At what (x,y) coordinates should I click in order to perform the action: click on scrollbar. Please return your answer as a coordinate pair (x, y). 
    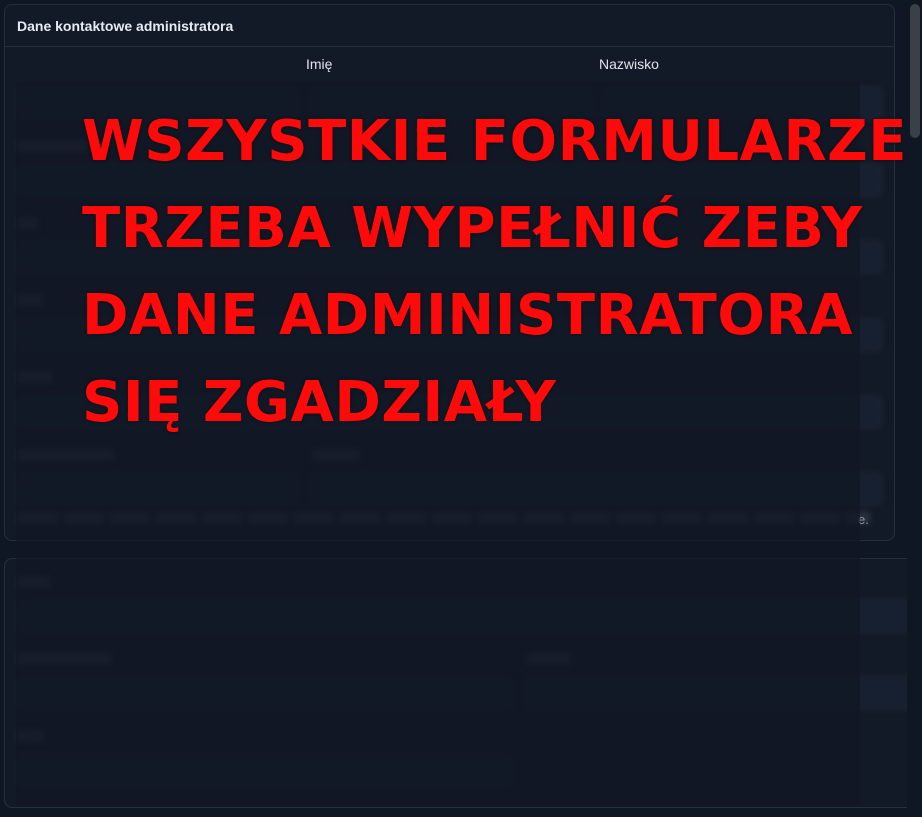
    Looking at the image, I should click on (914, 408).